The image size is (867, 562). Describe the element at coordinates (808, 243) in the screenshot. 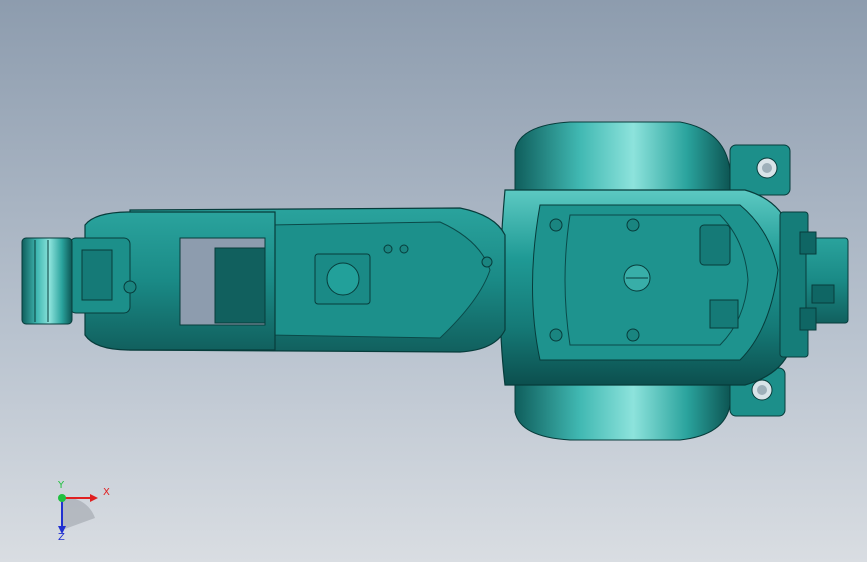

I see `cable-gland-top` at that location.